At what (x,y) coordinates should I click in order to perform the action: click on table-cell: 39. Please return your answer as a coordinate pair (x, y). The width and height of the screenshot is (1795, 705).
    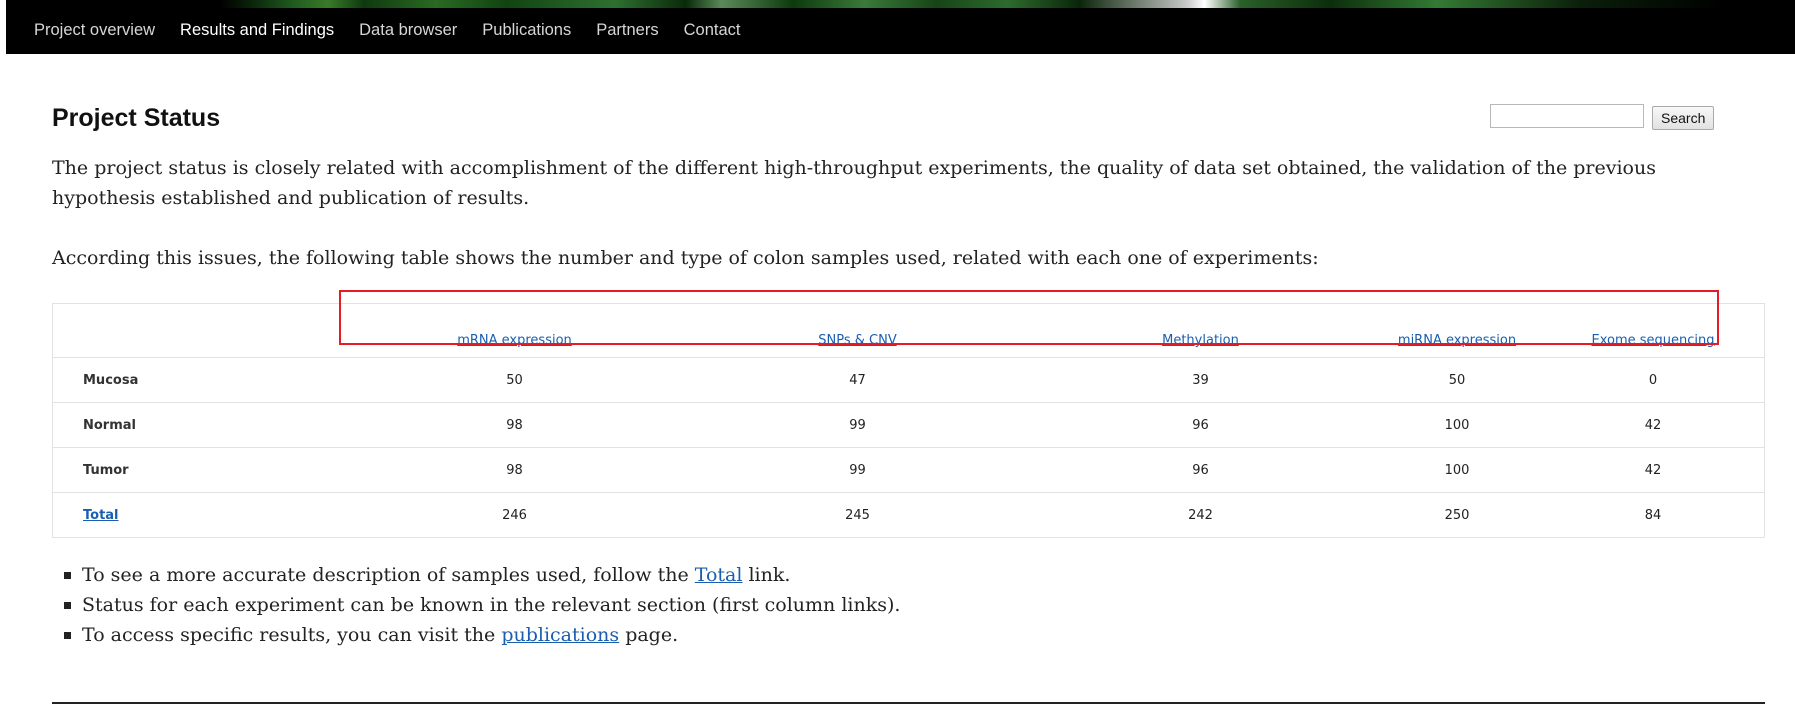
    Looking at the image, I should click on (1200, 380).